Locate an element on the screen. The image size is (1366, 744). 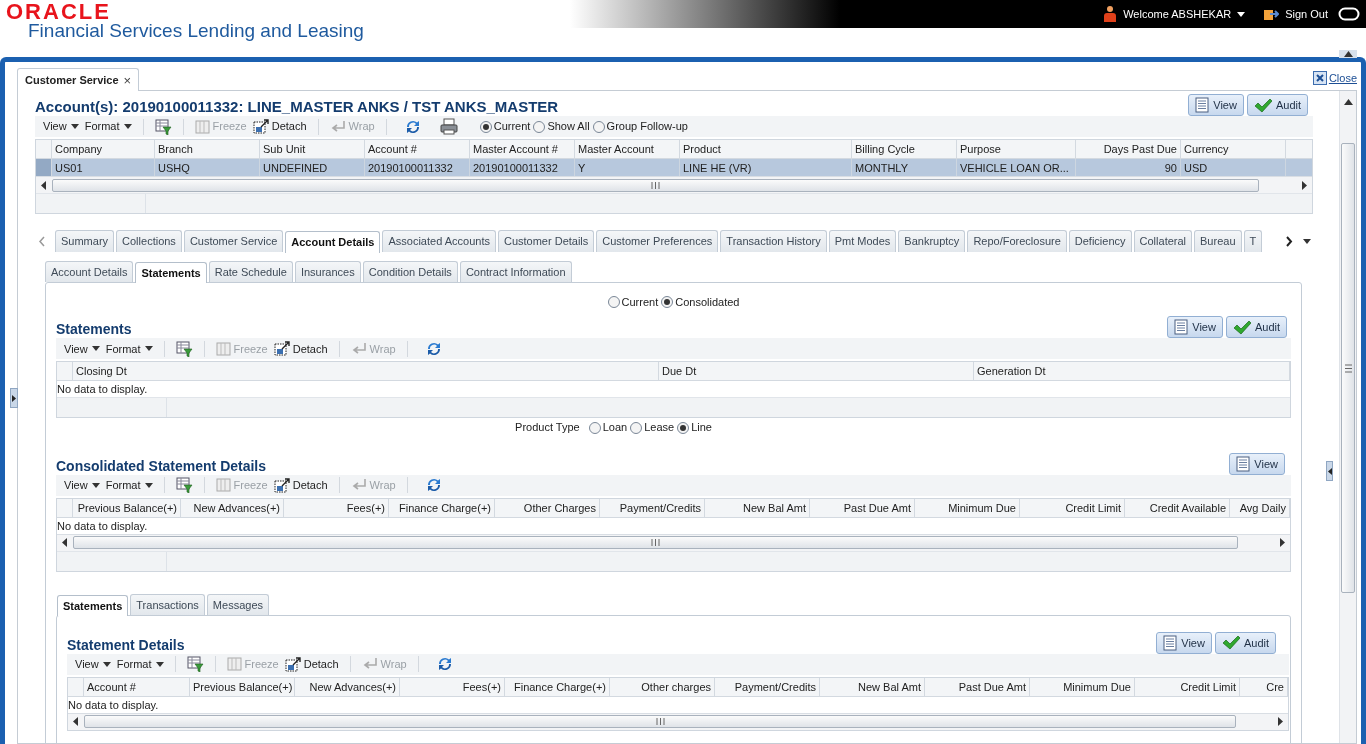
tab: Contract Information is located at coordinates (515, 271).